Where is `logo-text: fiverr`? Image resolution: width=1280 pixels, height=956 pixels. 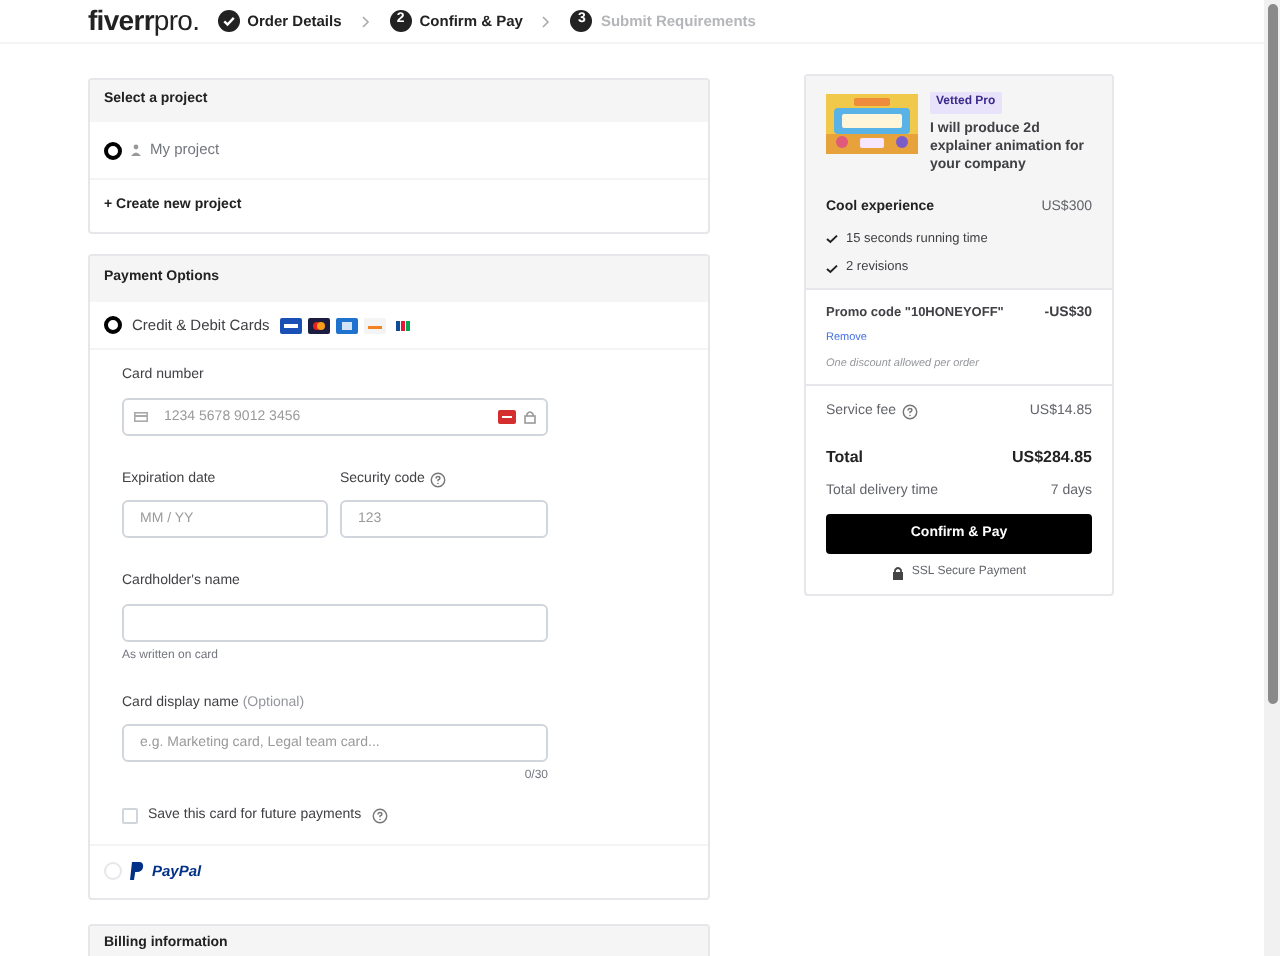 logo-text: fiverr is located at coordinates (121, 21).